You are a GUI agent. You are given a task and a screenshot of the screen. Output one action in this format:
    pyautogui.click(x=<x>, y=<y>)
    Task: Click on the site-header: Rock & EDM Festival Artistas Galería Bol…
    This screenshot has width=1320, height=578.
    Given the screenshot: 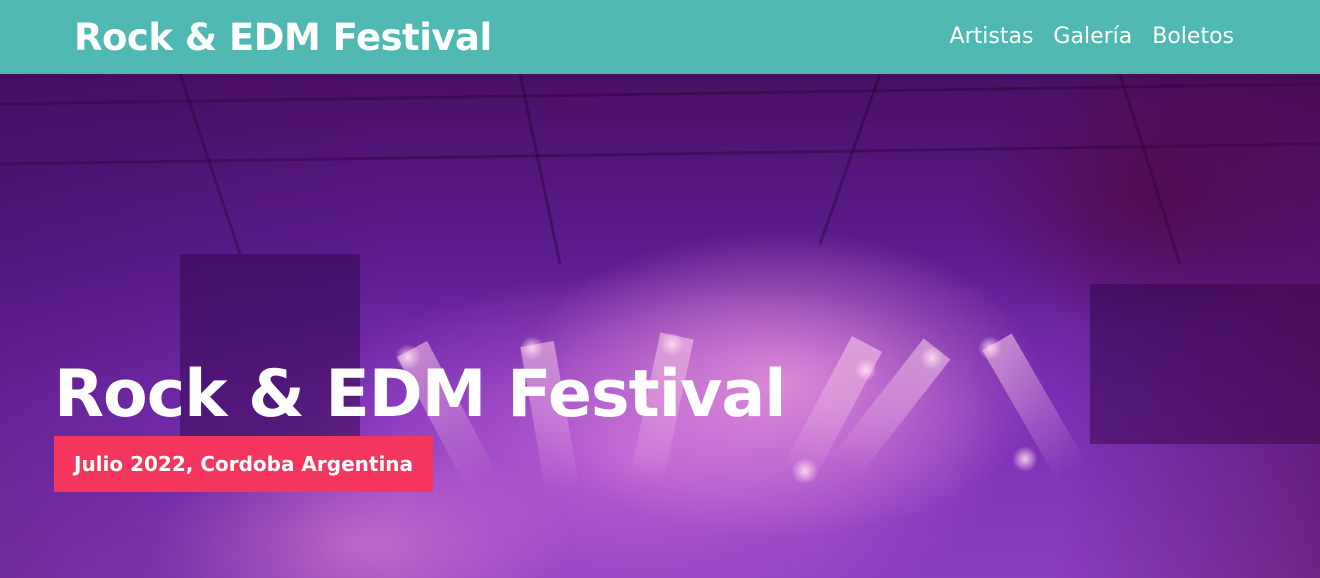 What is the action you would take?
    pyautogui.click(x=660, y=37)
    